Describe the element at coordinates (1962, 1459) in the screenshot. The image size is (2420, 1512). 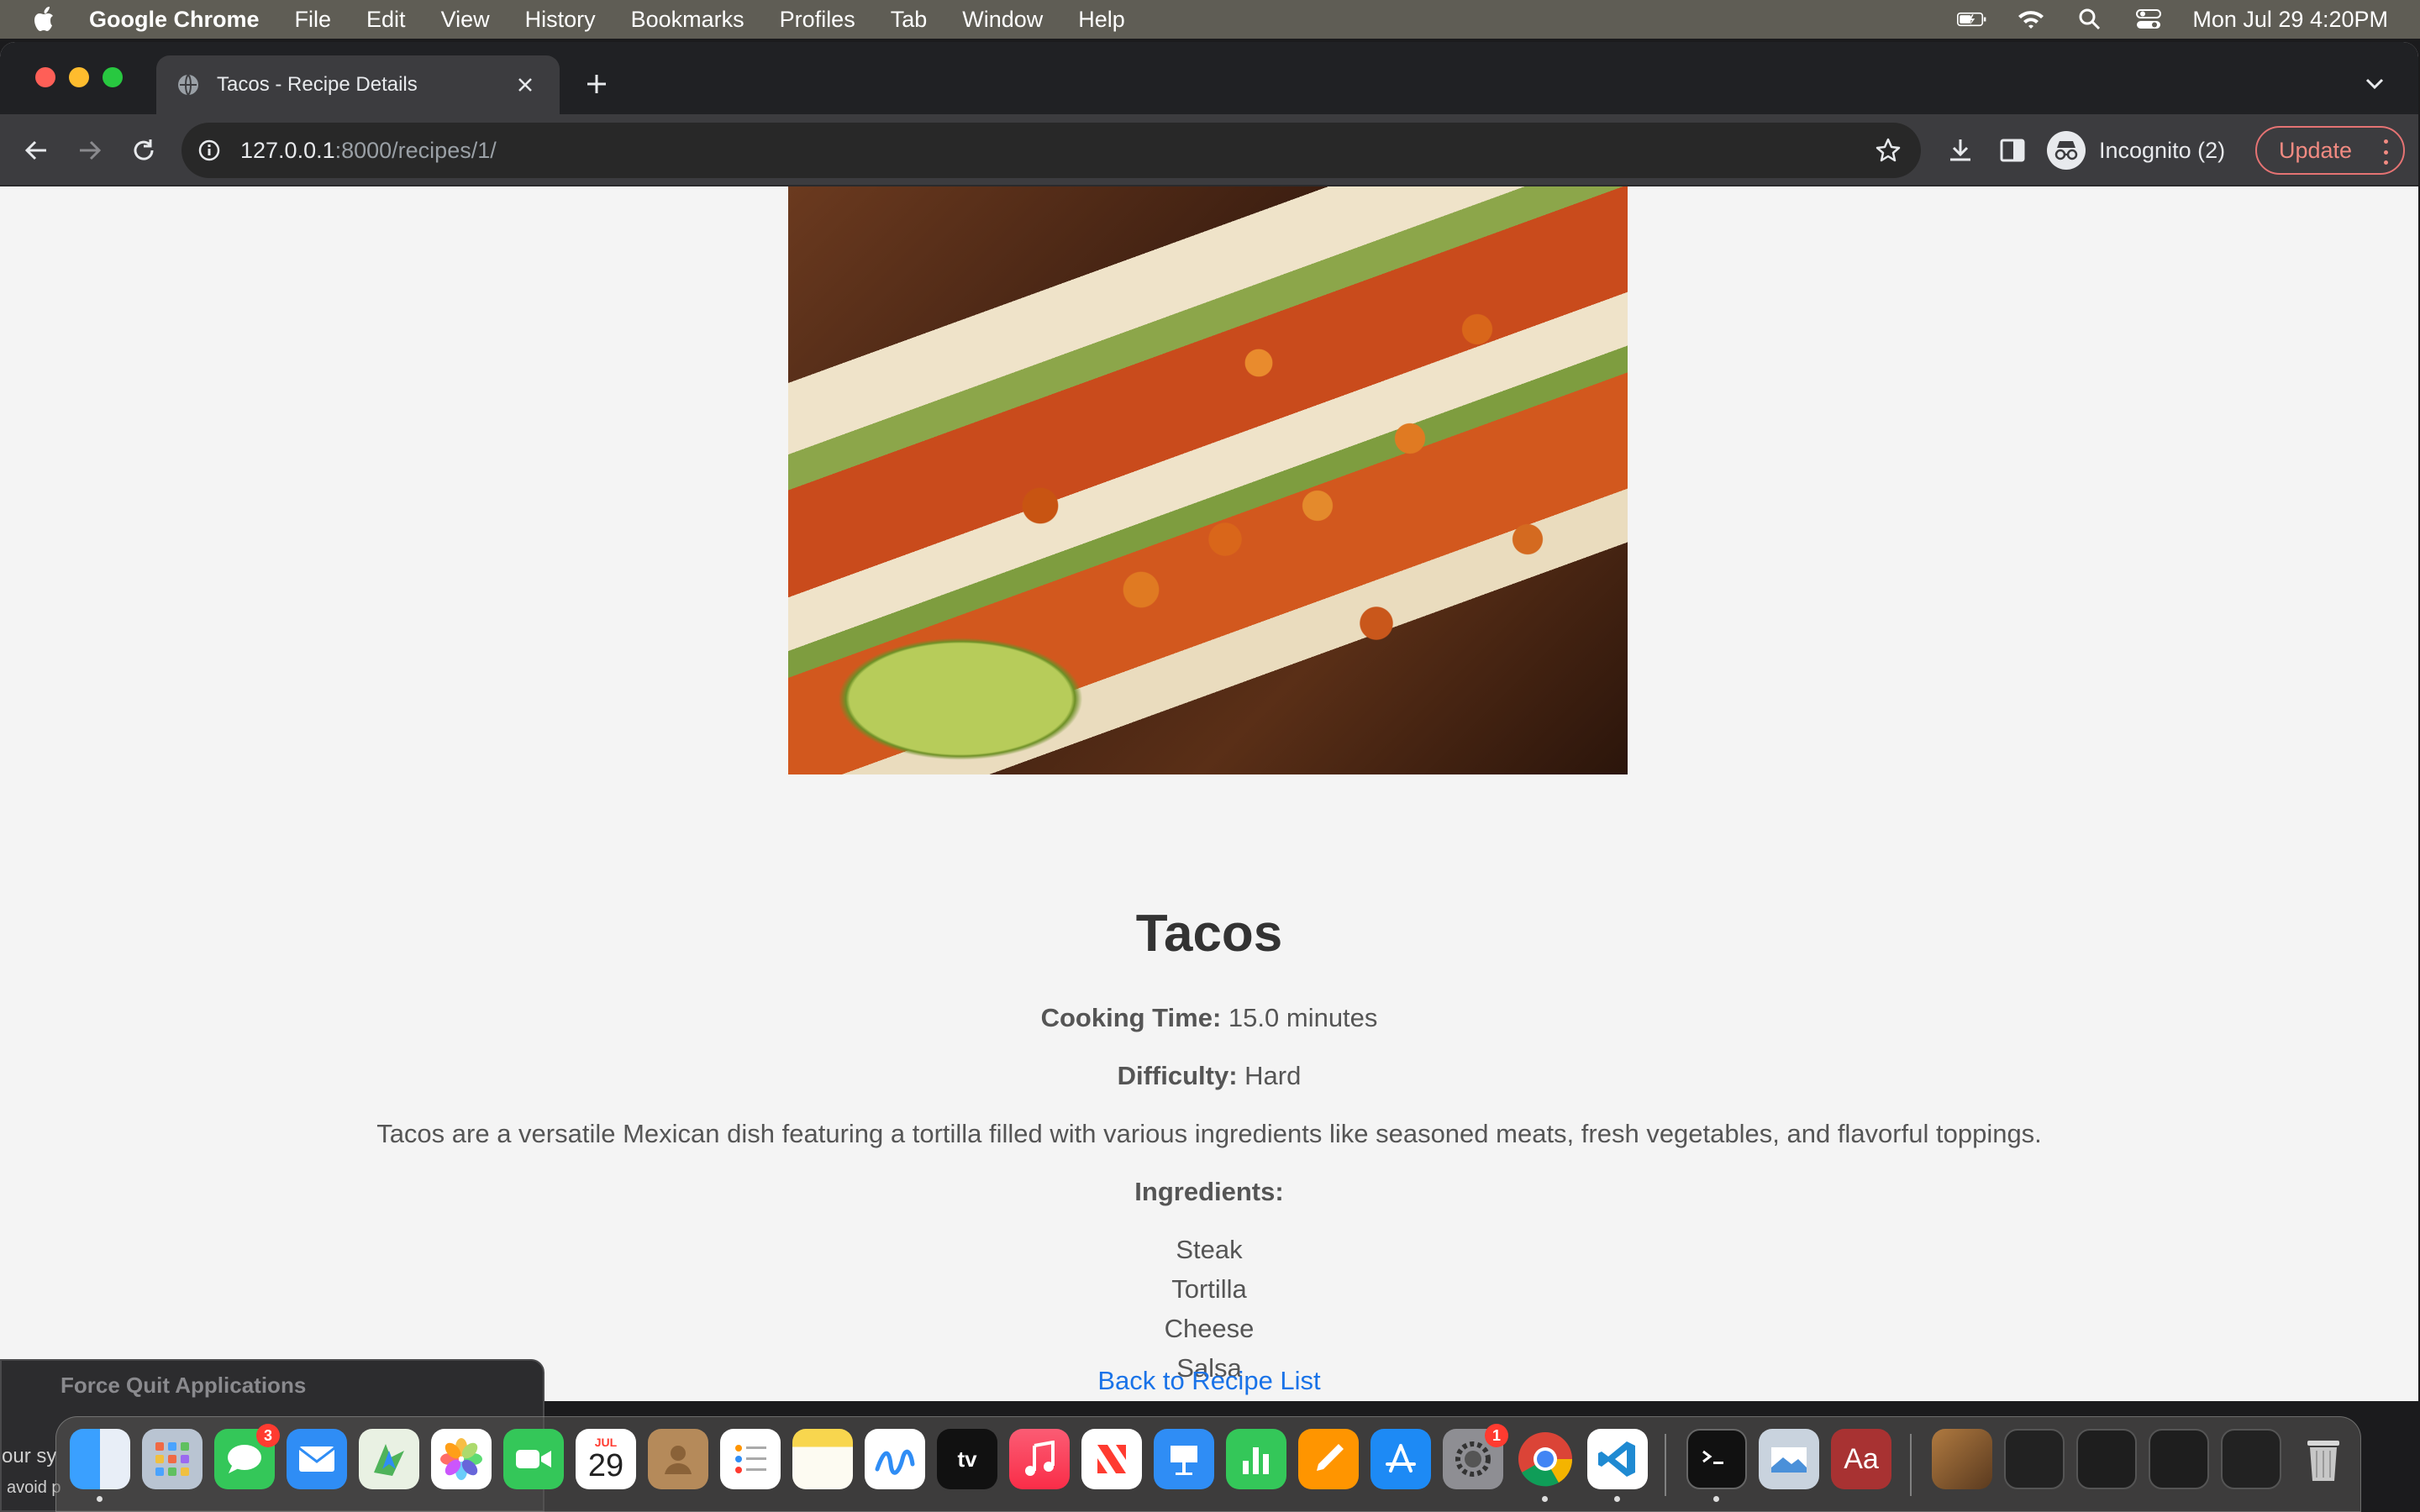
I see `minimized-image-icon` at that location.